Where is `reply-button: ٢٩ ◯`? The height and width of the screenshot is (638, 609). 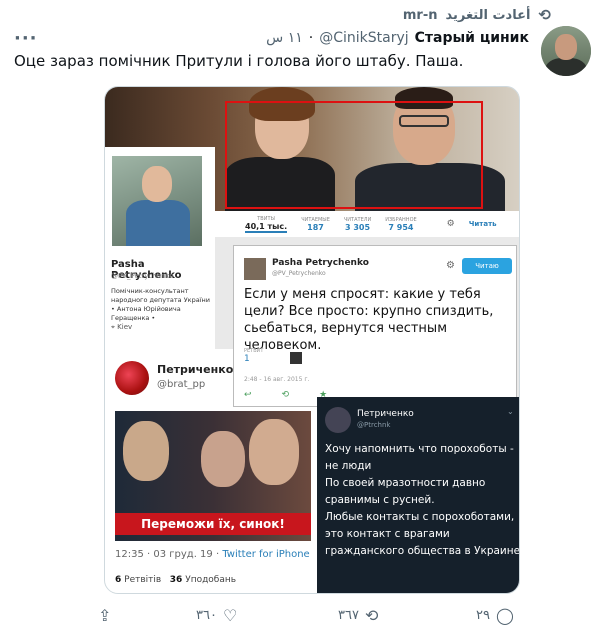 reply-button: ٢٩ ◯ is located at coordinates (495, 615).